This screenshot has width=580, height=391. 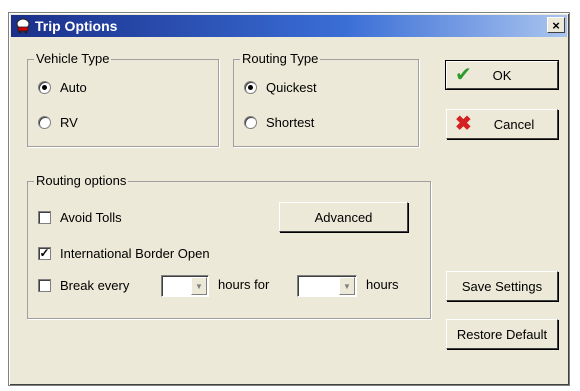 What do you see at coordinates (514, 124) in the screenshot?
I see `cancel-button-label: Cancel` at bounding box center [514, 124].